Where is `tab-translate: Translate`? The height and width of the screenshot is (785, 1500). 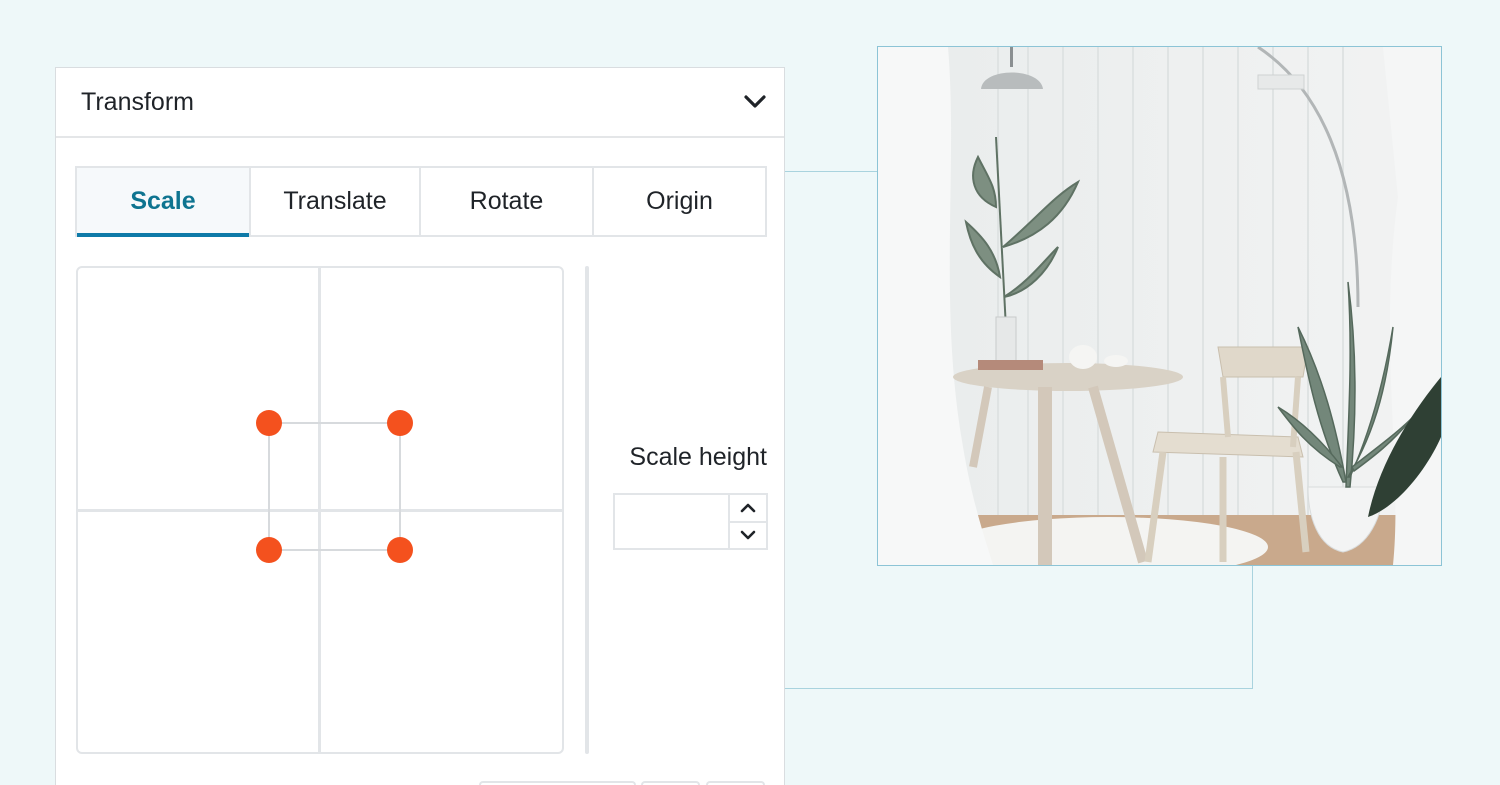 tab-translate: Translate is located at coordinates (336, 201).